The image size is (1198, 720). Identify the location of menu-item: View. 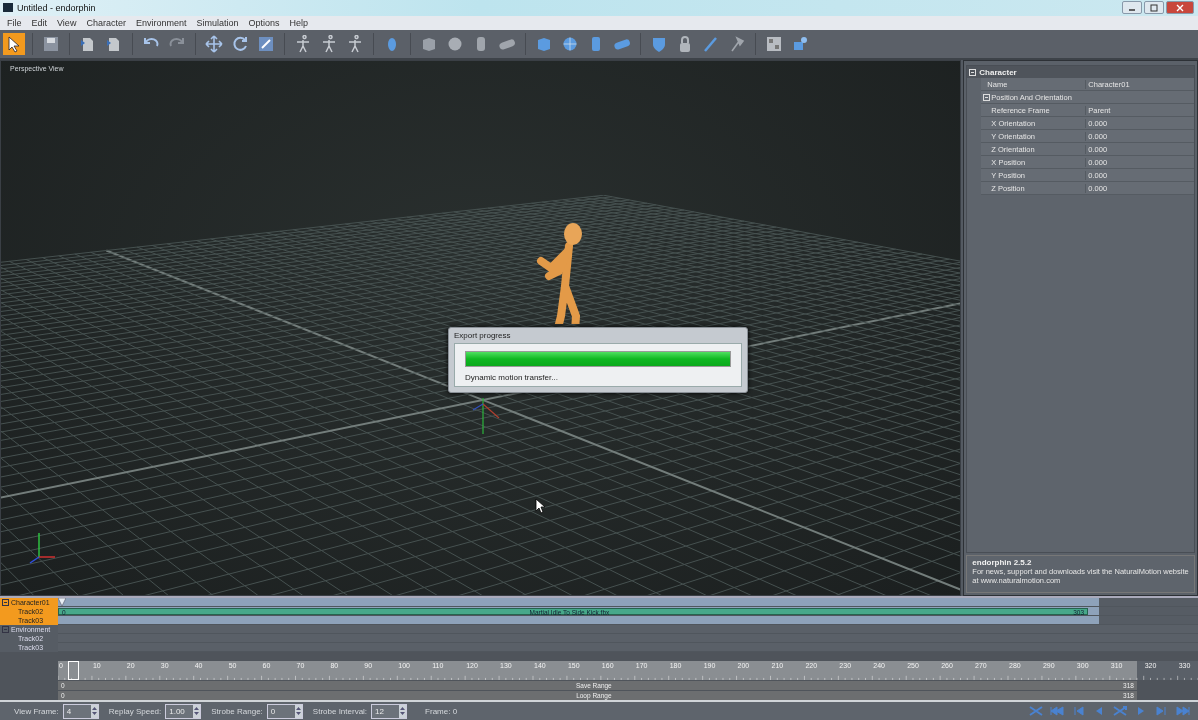
(67, 23).